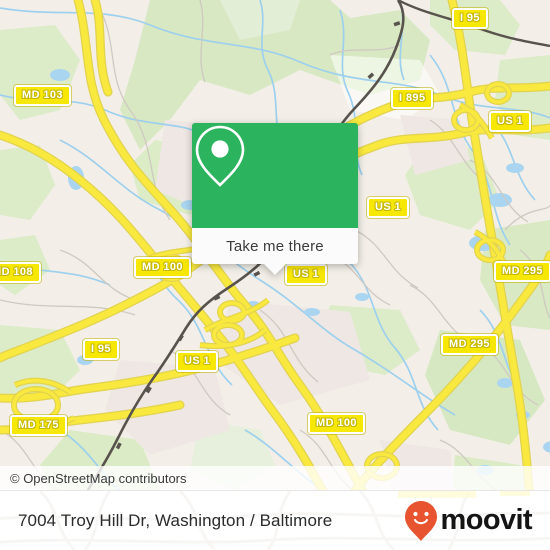  I want to click on road-shield-i-895: I 895, so click(412, 98).